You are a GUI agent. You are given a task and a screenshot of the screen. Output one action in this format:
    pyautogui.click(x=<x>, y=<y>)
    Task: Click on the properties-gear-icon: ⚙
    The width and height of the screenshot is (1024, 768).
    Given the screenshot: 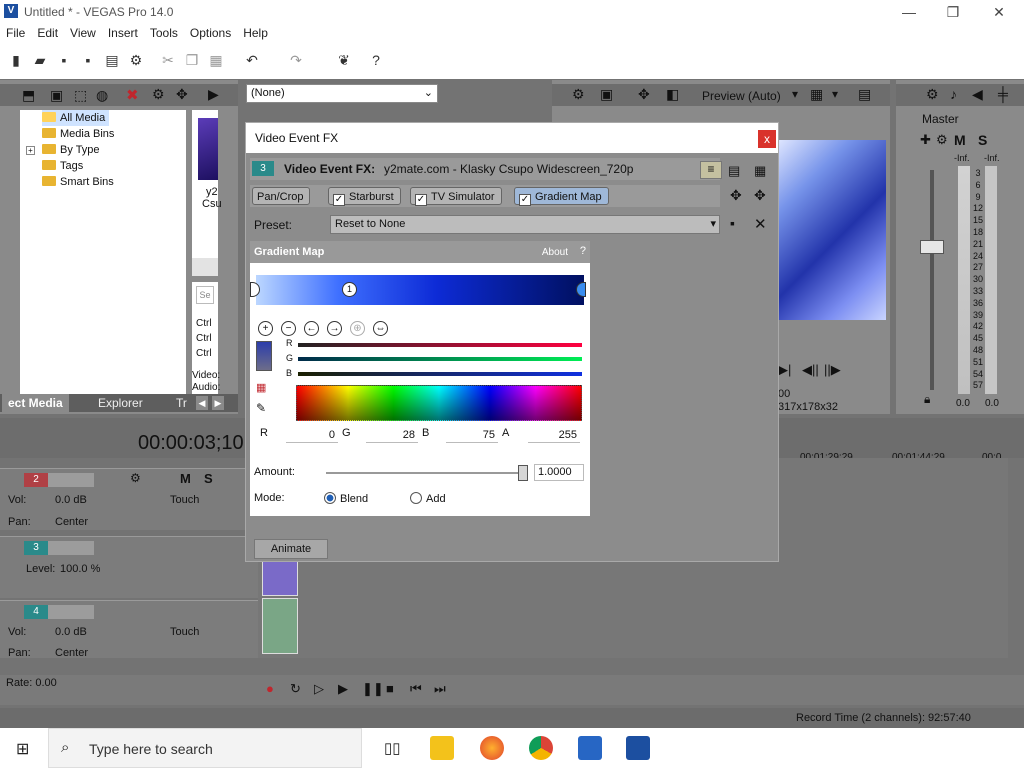 What is the action you would take?
    pyautogui.click(x=136, y=60)
    